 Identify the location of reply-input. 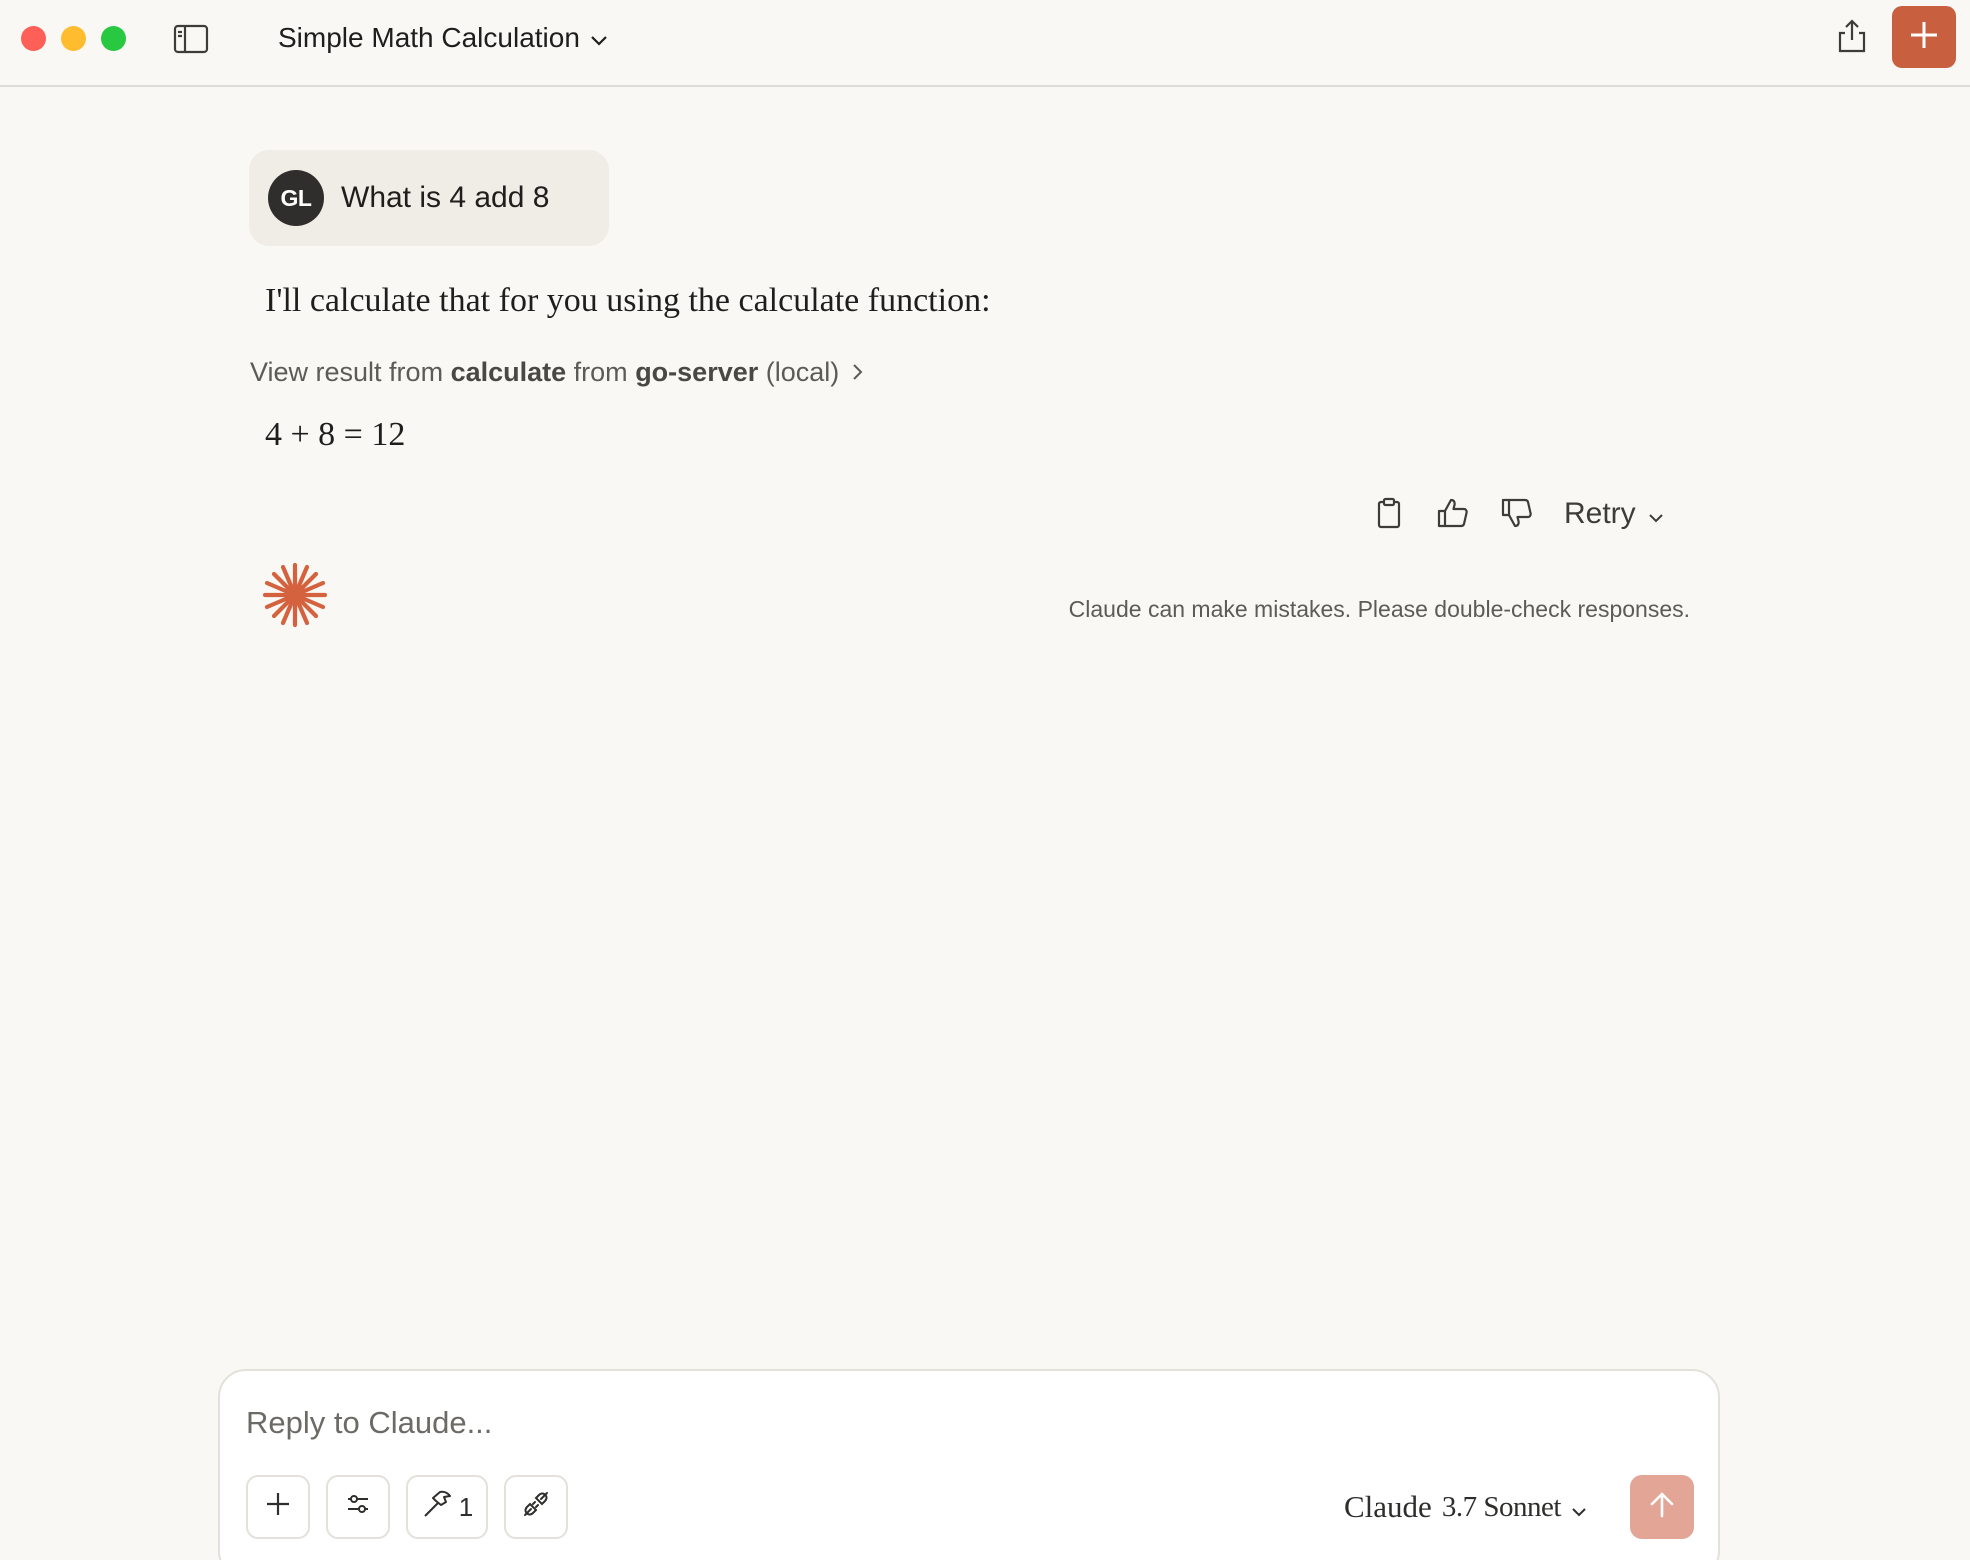
(966, 1423).